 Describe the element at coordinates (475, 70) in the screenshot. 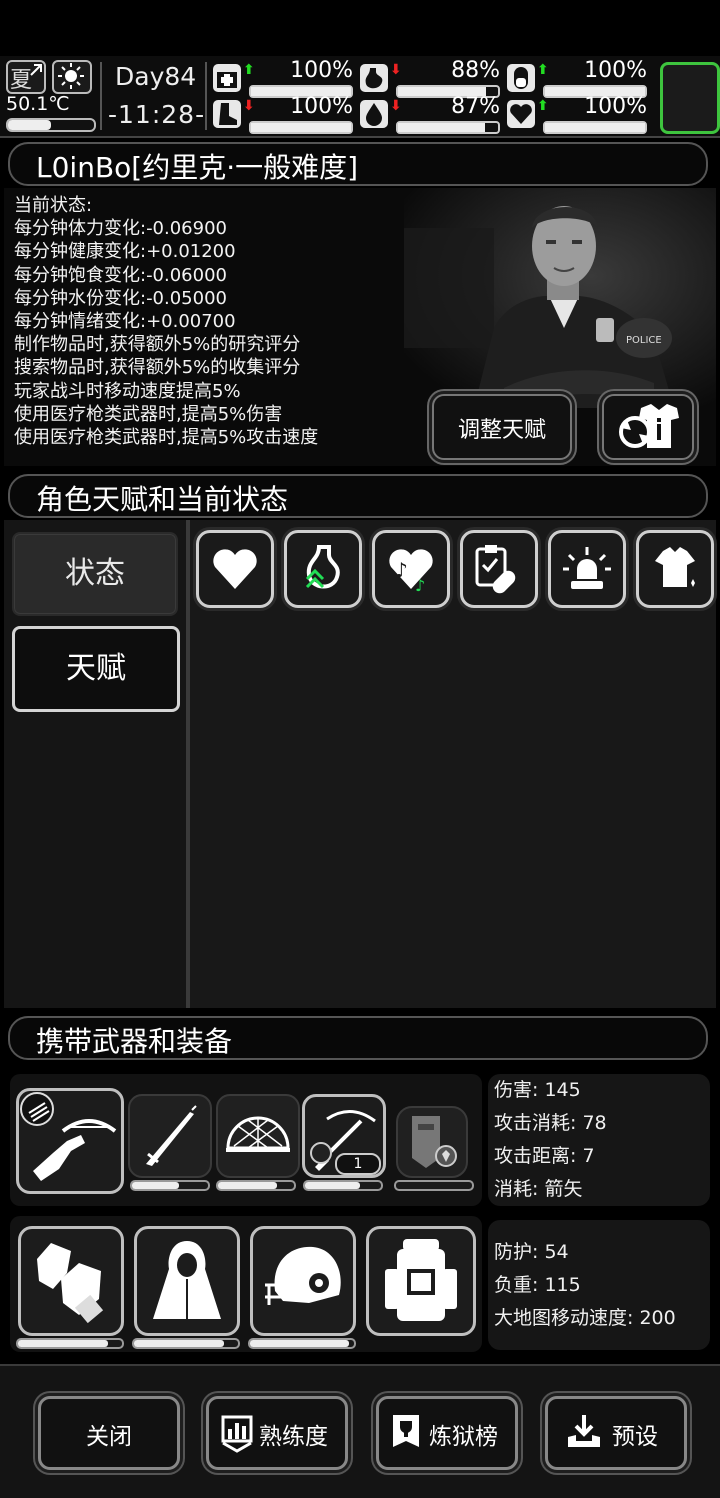

I see `stat-value: 88%` at that location.